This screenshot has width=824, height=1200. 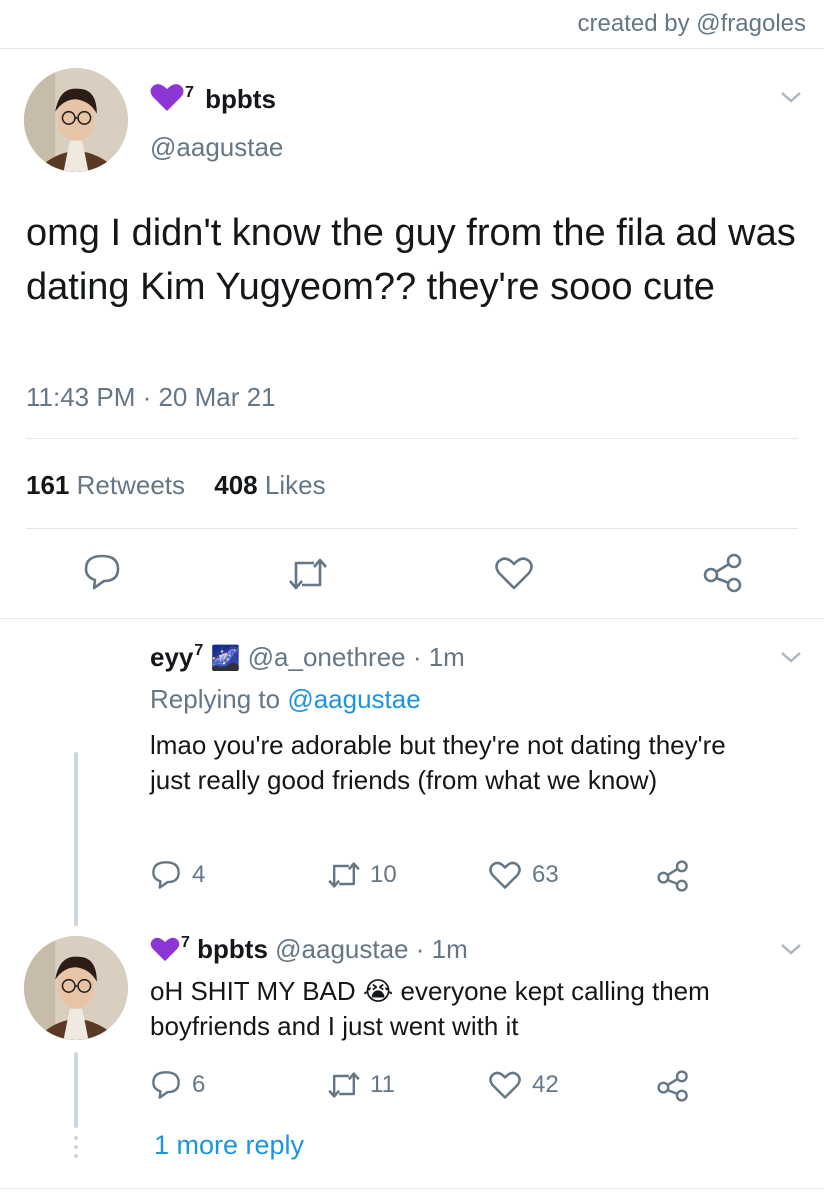 What do you see at coordinates (215, 699) in the screenshot?
I see `replying-to-label: Replying to` at bounding box center [215, 699].